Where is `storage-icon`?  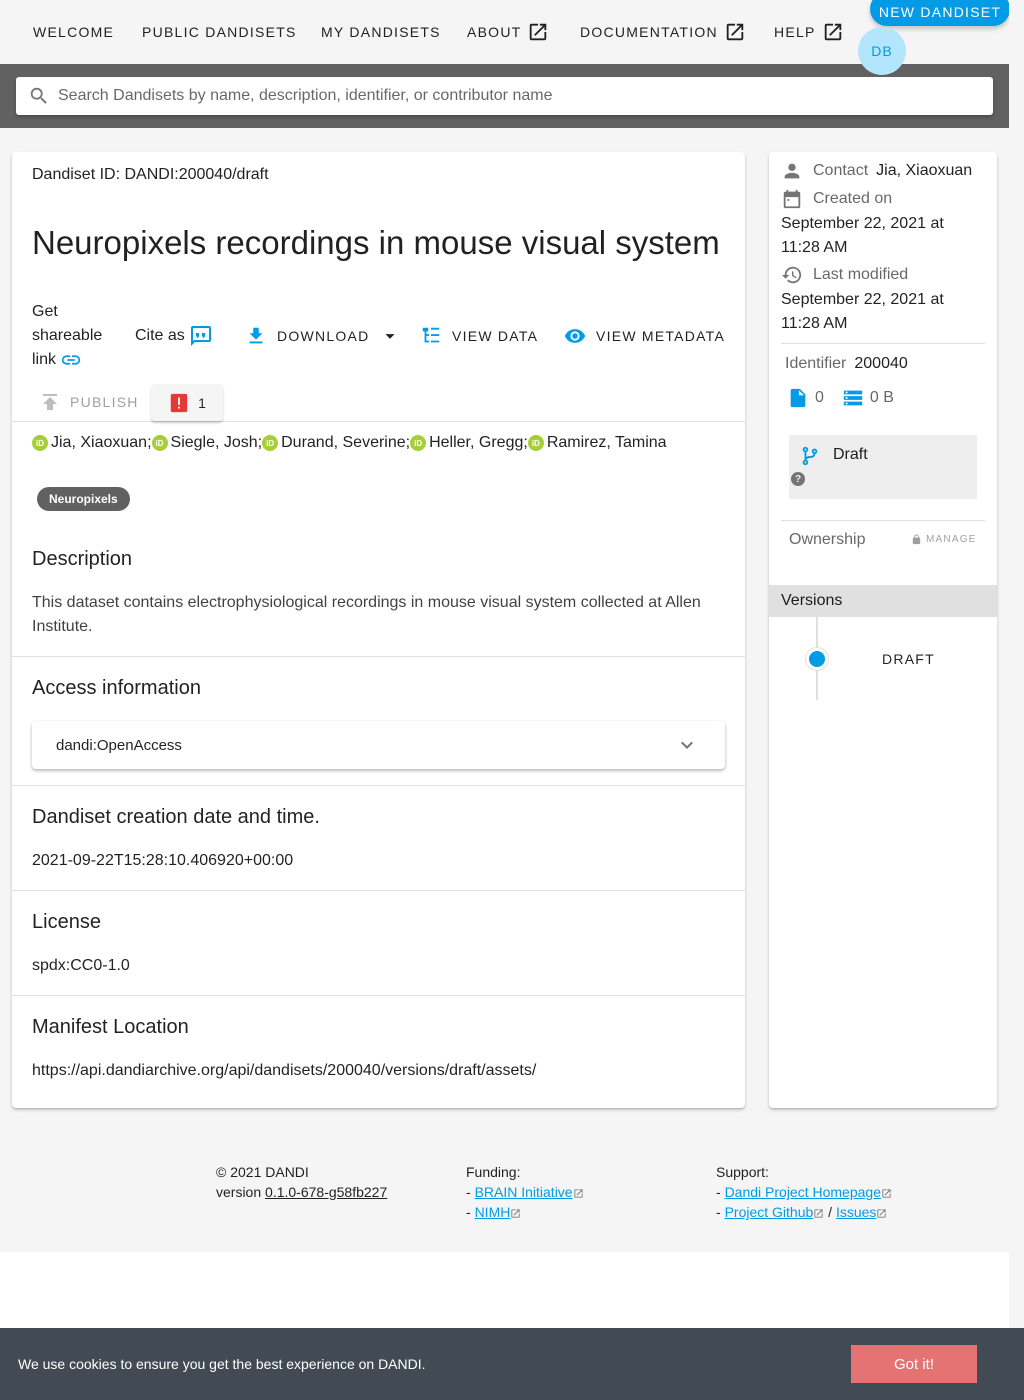
storage-icon is located at coordinates (856, 398).